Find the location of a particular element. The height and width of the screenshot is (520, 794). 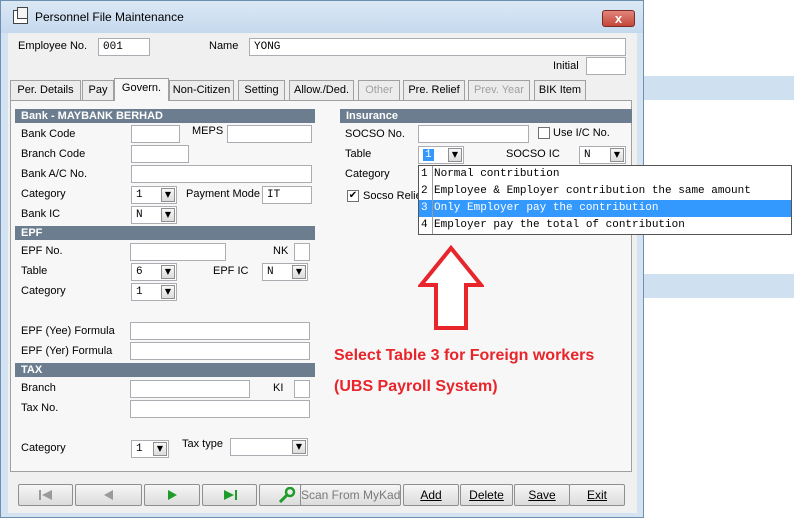

bank-account-label: Bank A/C No. is located at coordinates (54, 174).